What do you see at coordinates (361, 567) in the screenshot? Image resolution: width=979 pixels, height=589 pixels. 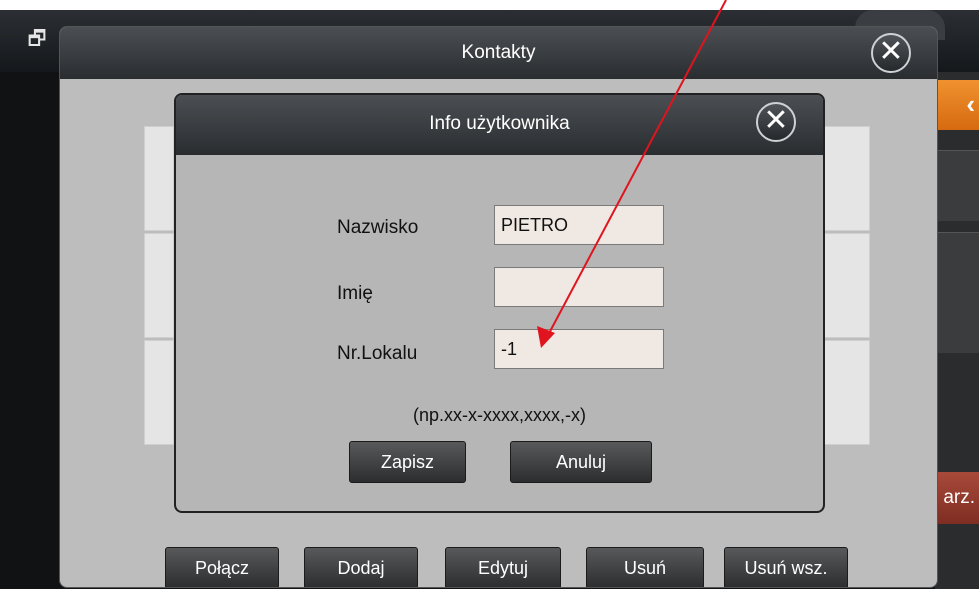 I see `add-button: Dodaj` at bounding box center [361, 567].